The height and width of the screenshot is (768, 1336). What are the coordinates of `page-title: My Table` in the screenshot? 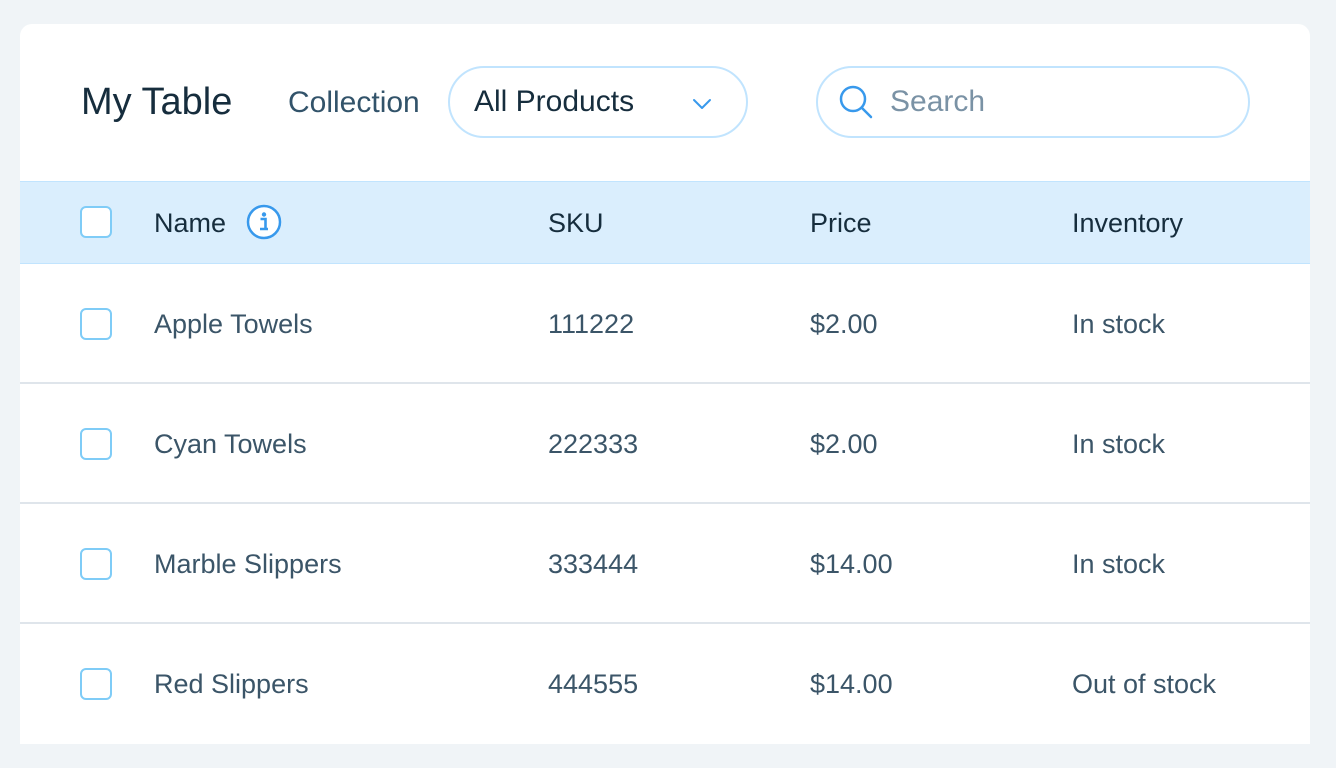 It's located at (157, 102).